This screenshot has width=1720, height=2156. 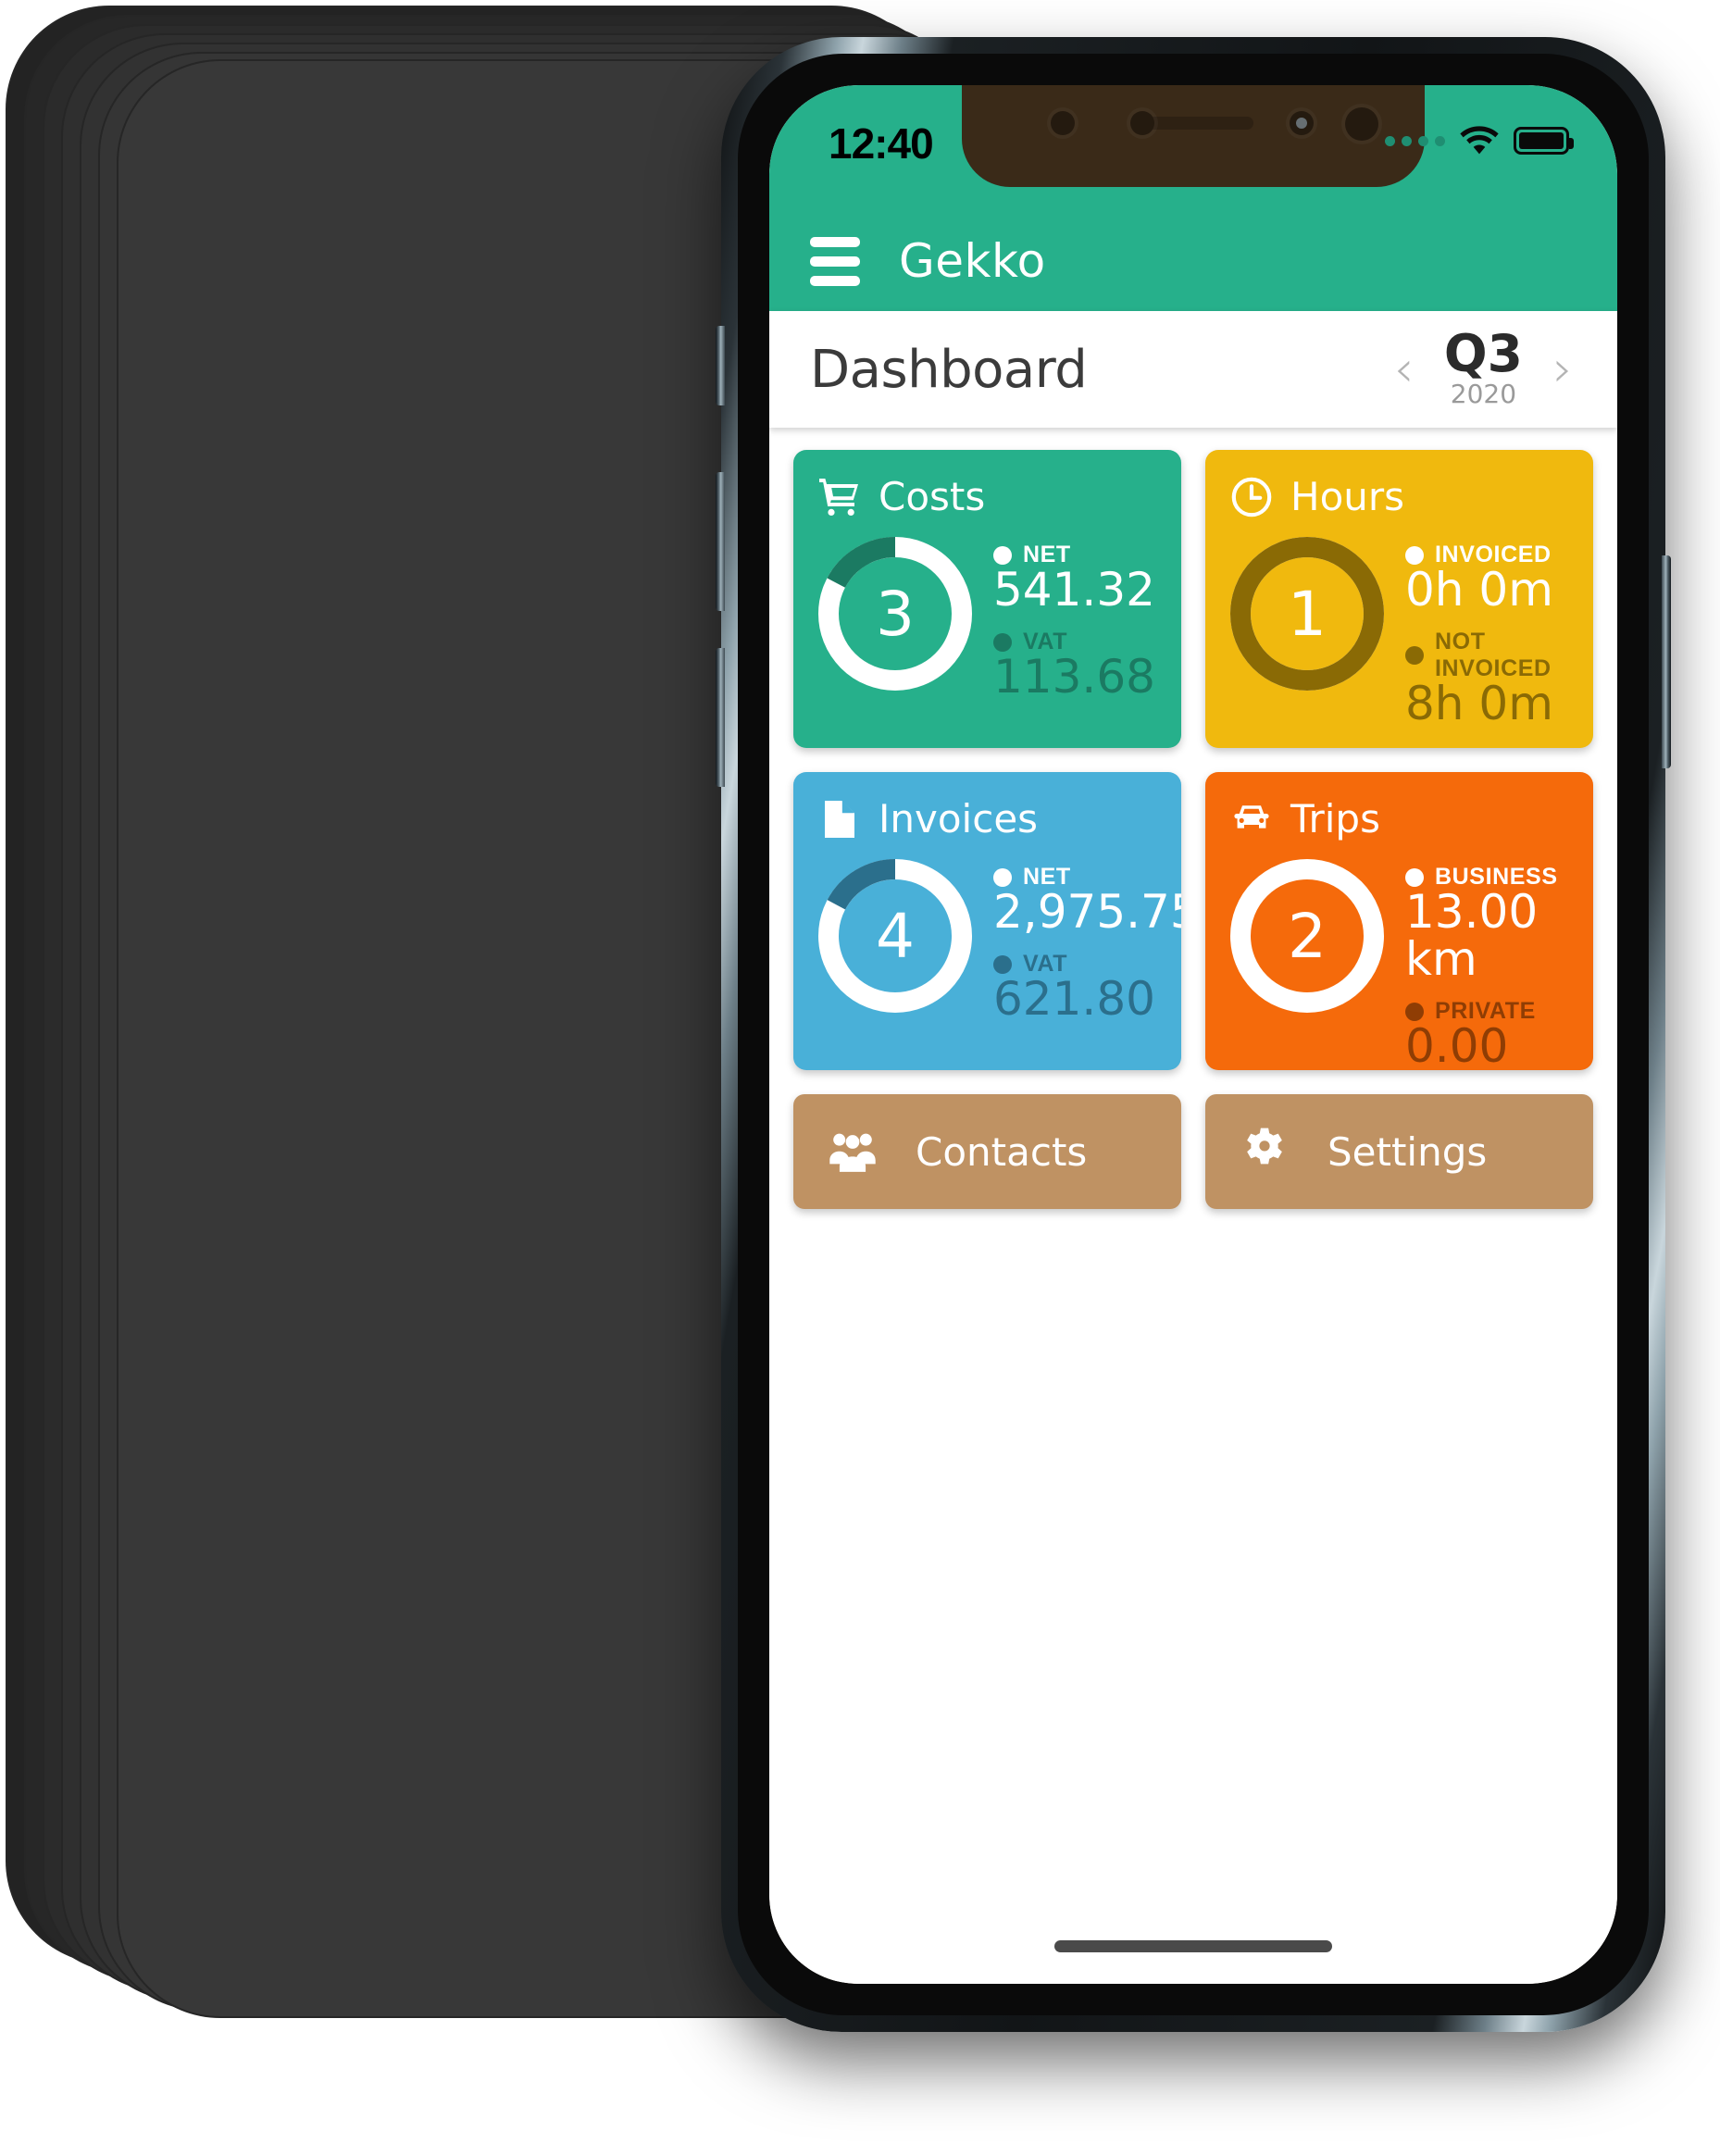 I want to click on app-title: Gekko, so click(x=973, y=261).